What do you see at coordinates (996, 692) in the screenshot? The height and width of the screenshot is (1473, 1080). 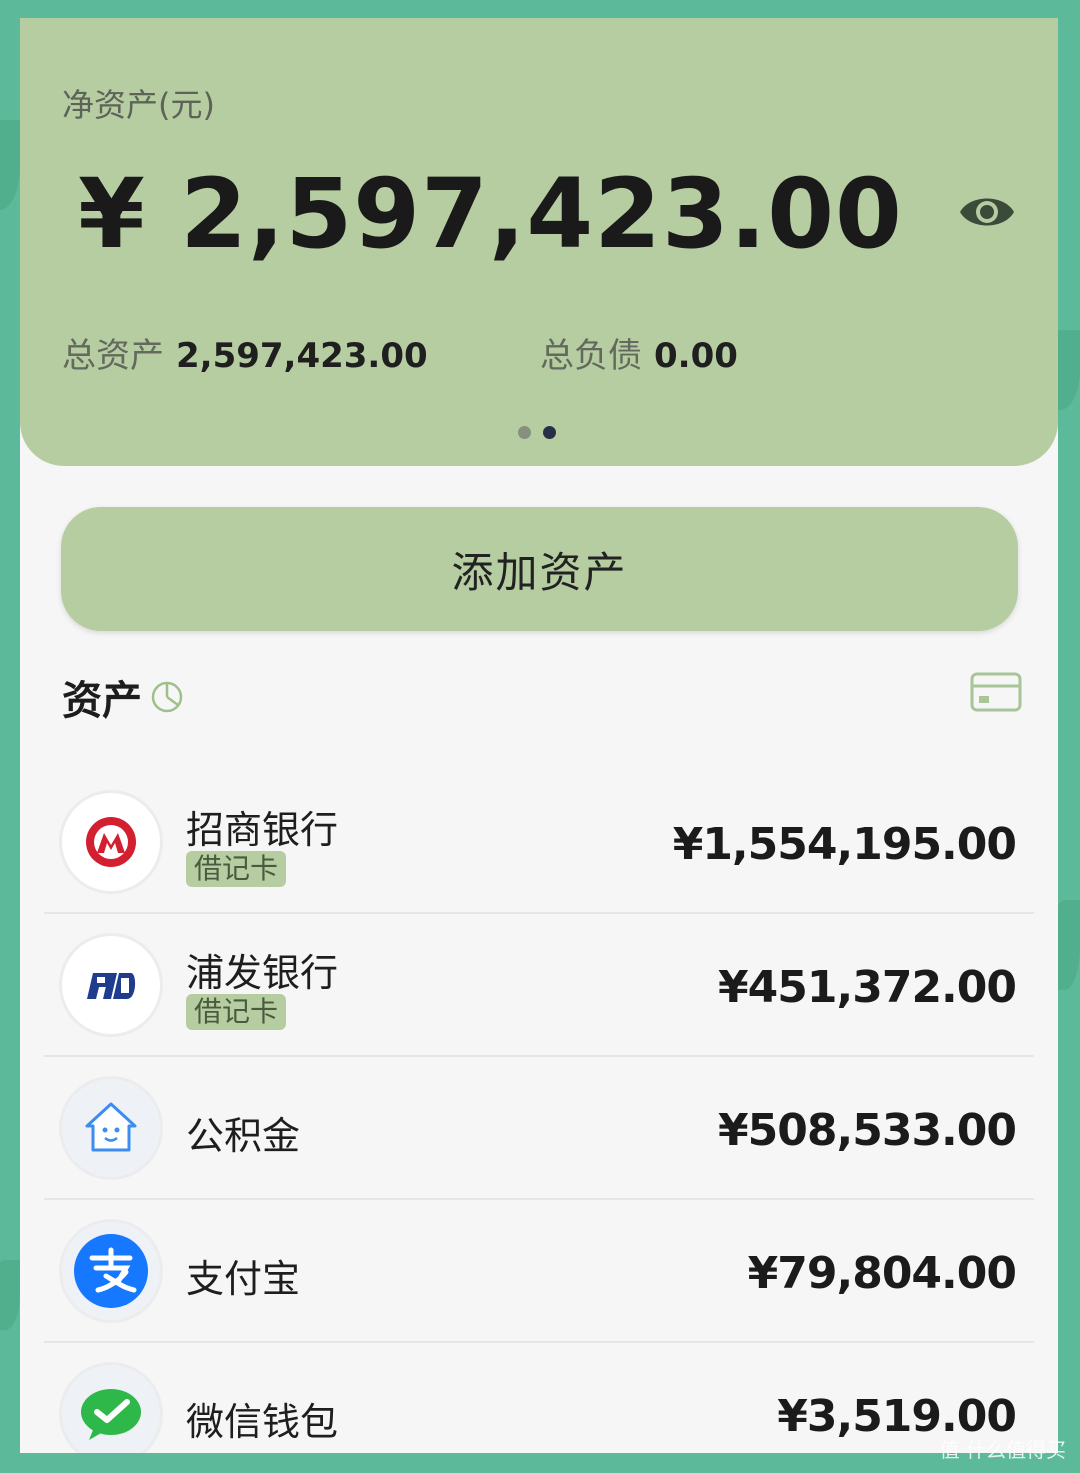 I see `card-icon` at bounding box center [996, 692].